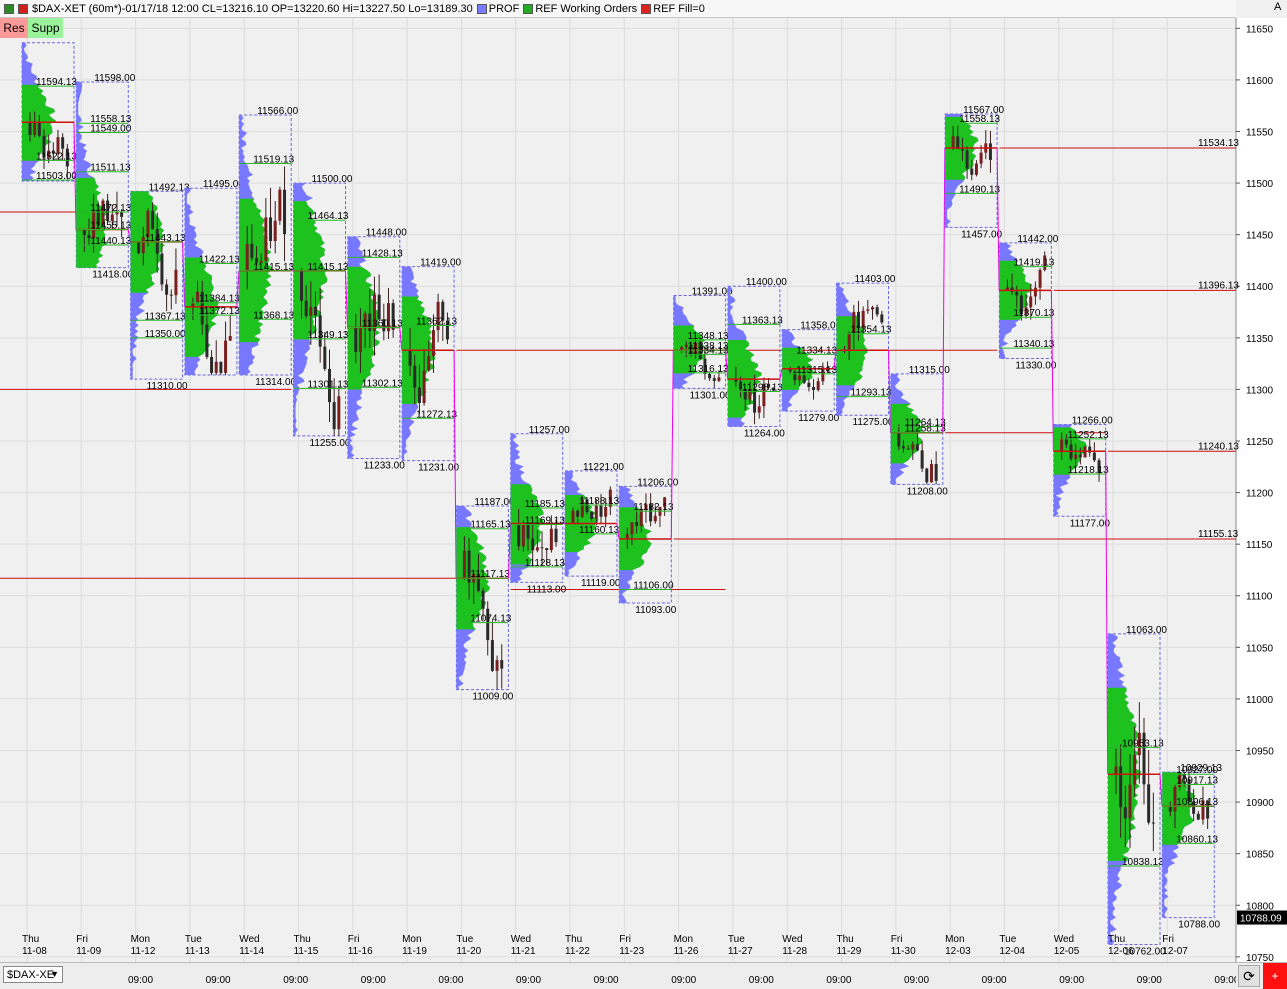 Image resolution: width=1287 pixels, height=989 pixels. Describe the element at coordinates (1199, 925) in the screenshot. I see `low-label: 10788.00` at that location.